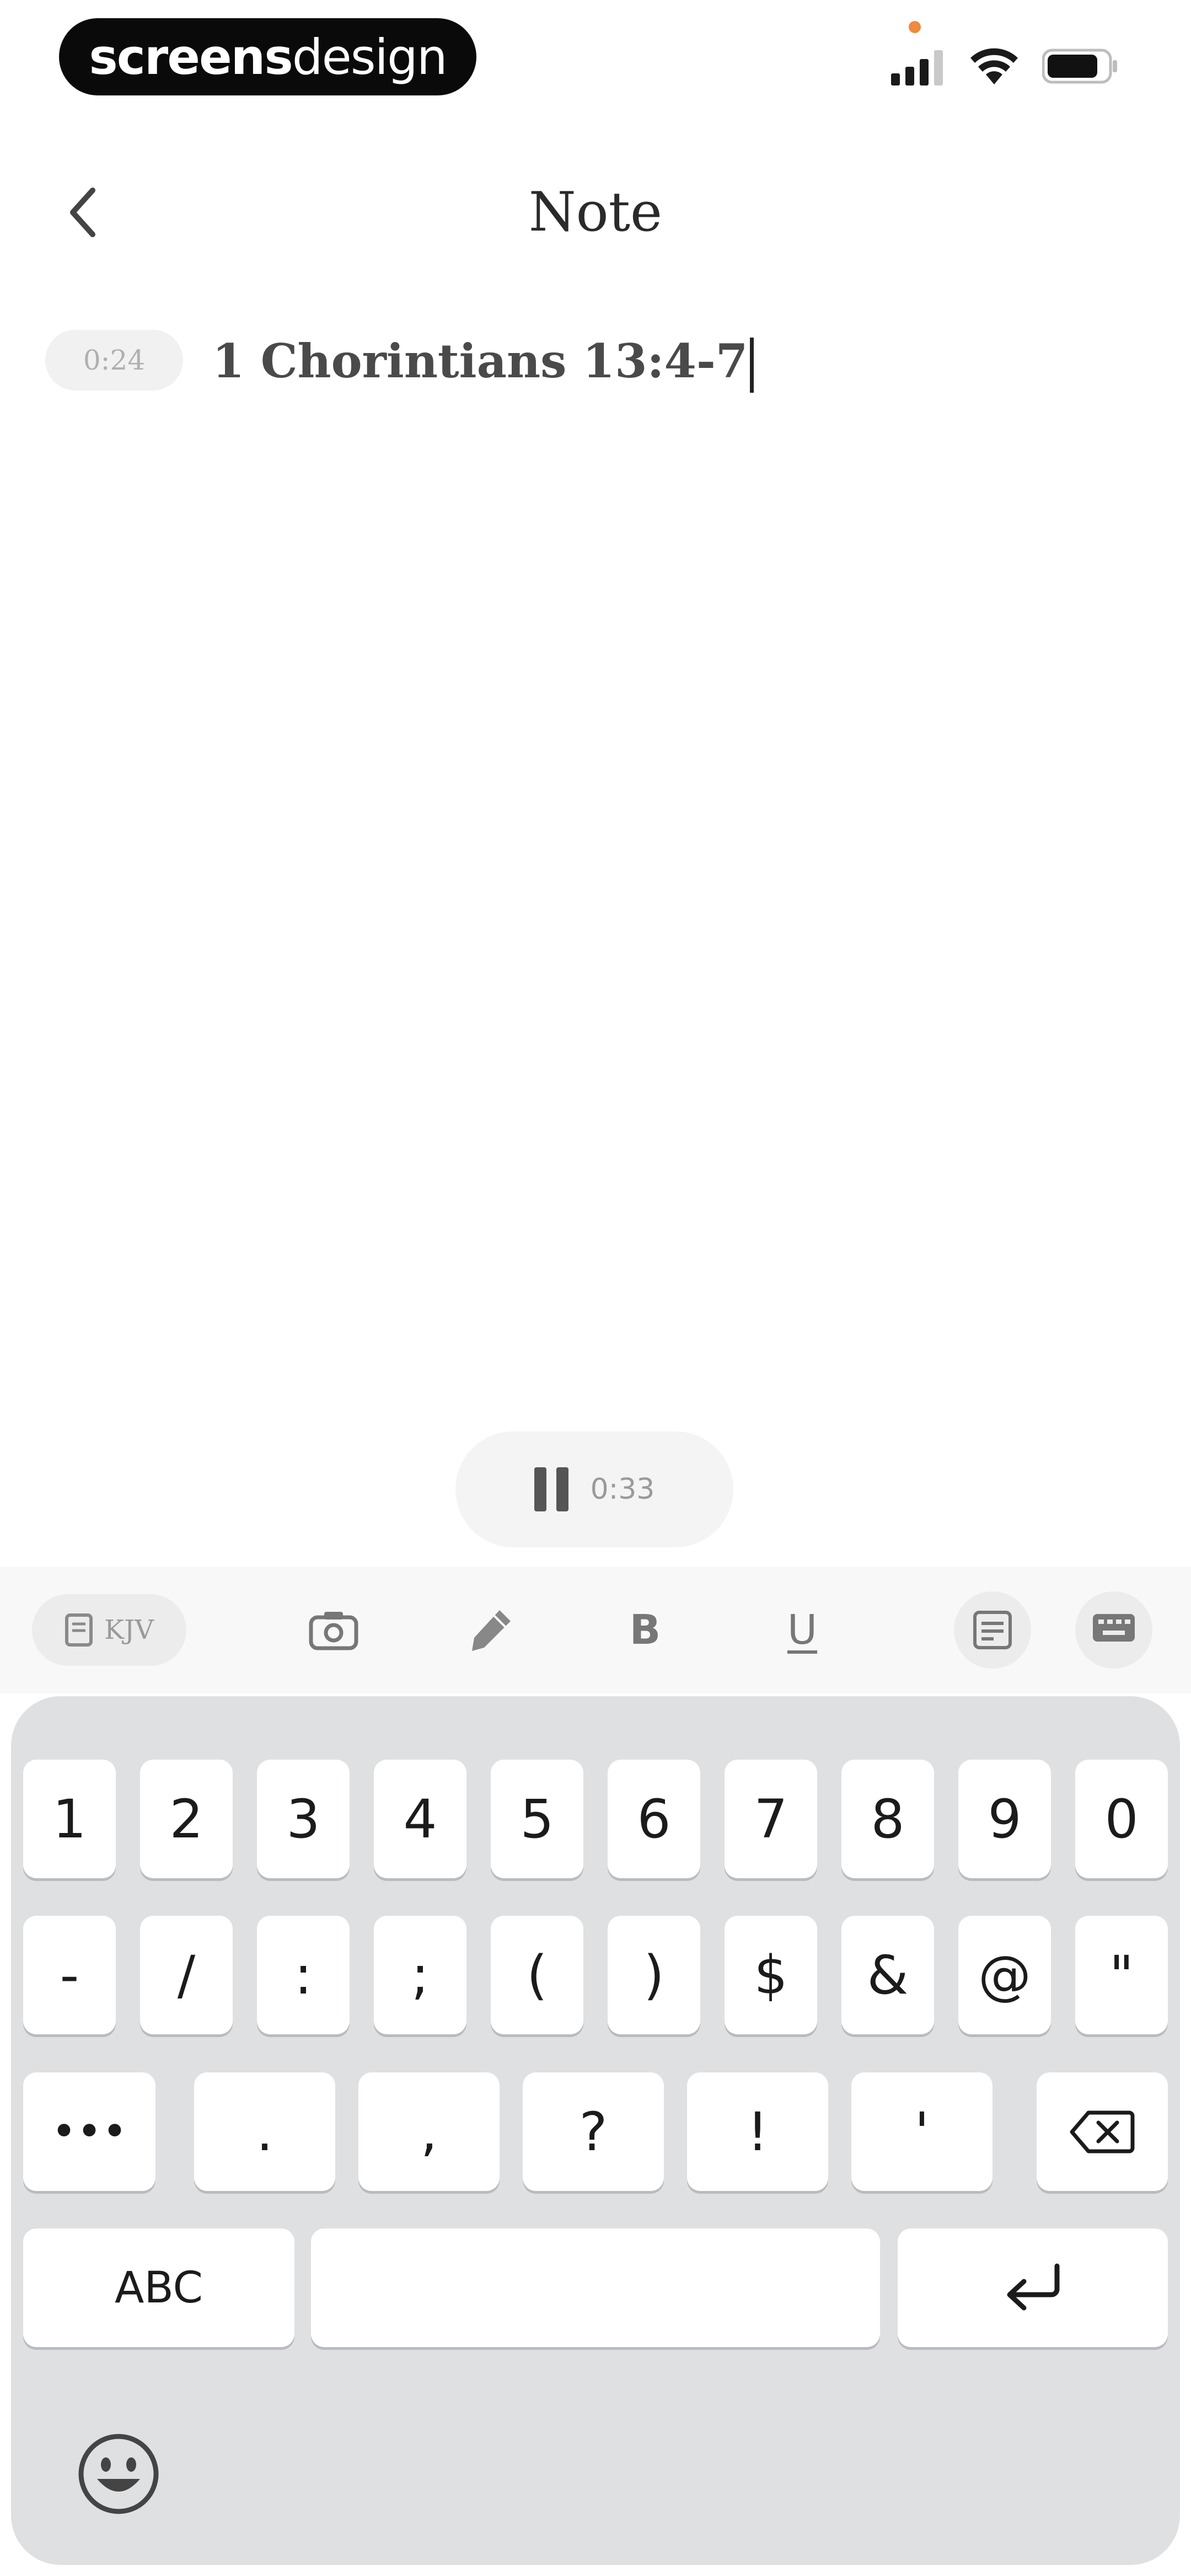 Image resolution: width=1191 pixels, height=2576 pixels. Describe the element at coordinates (429, 2131) in the screenshot. I see `key-comma: ,` at that location.